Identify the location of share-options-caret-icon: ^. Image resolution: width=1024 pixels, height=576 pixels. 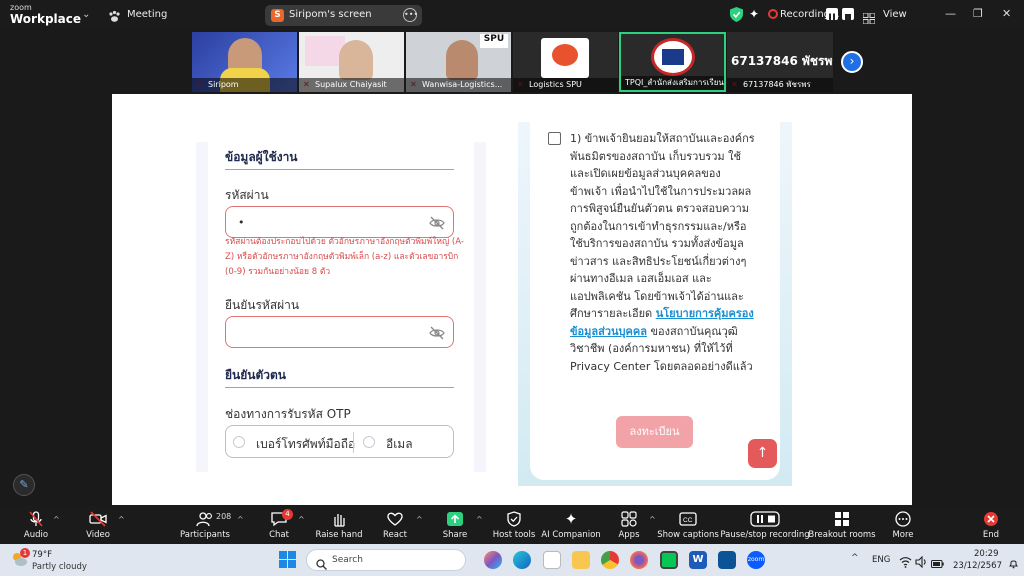
(479, 519).